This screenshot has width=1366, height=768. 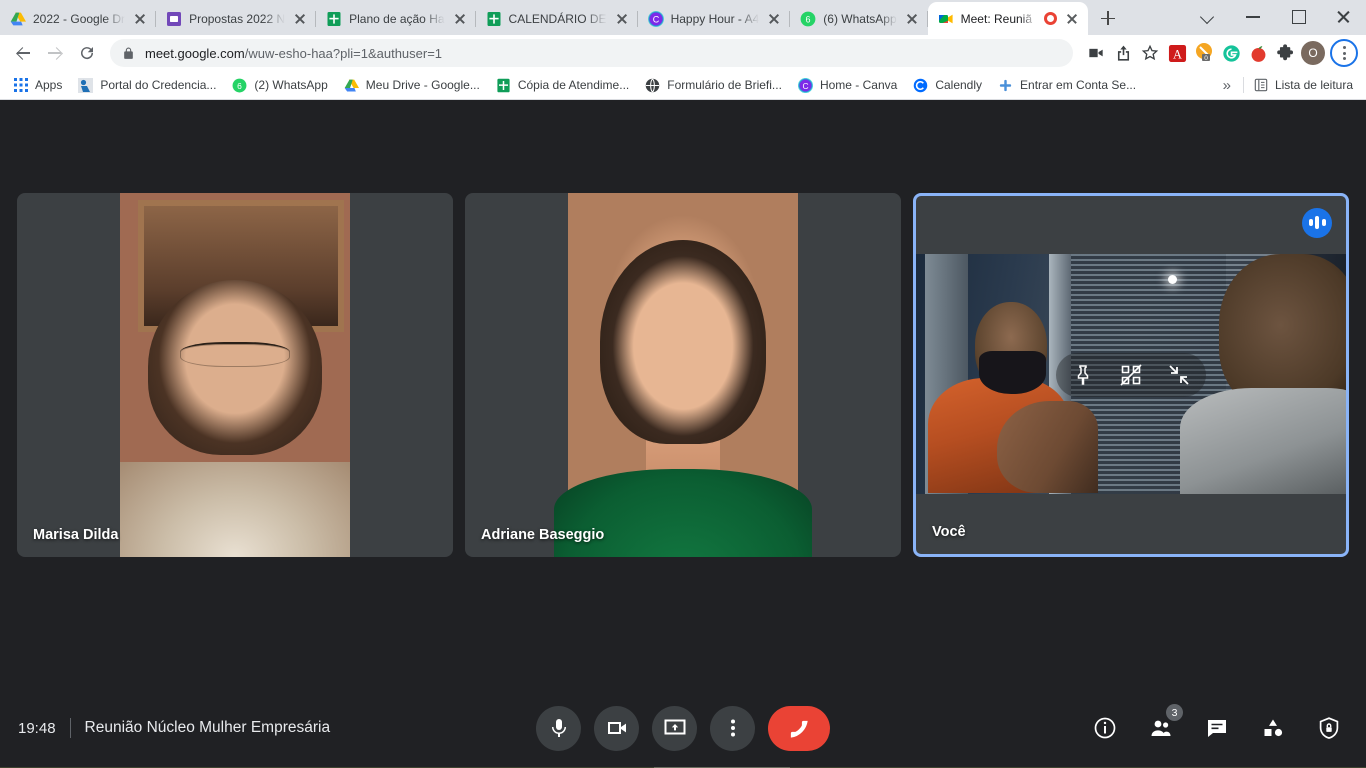 I want to click on apps-grid-icon, so click(x=21, y=85).